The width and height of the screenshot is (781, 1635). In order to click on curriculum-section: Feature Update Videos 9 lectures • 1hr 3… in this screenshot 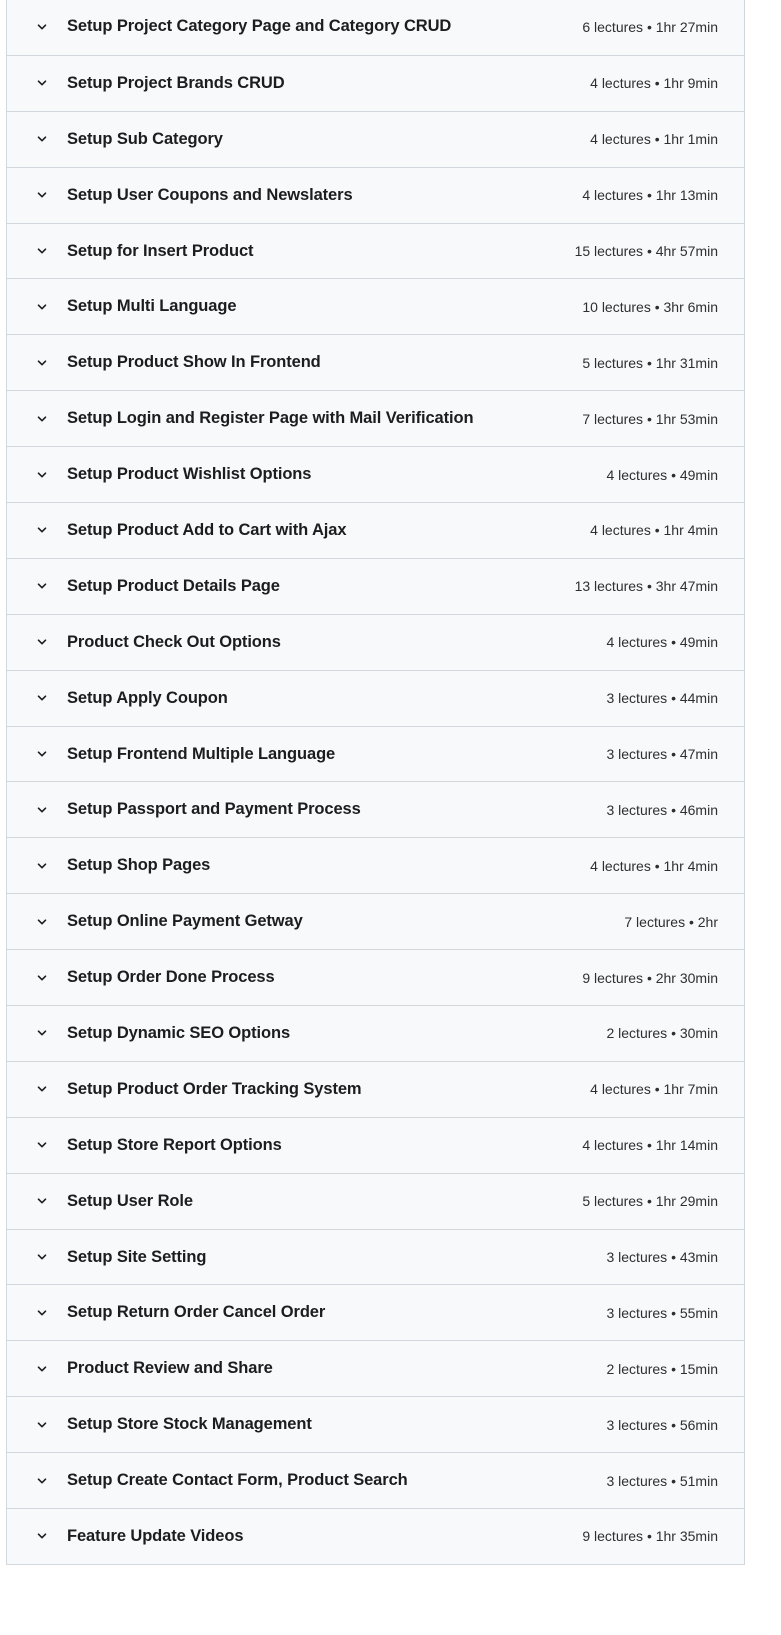, I will do `click(375, 1536)`.